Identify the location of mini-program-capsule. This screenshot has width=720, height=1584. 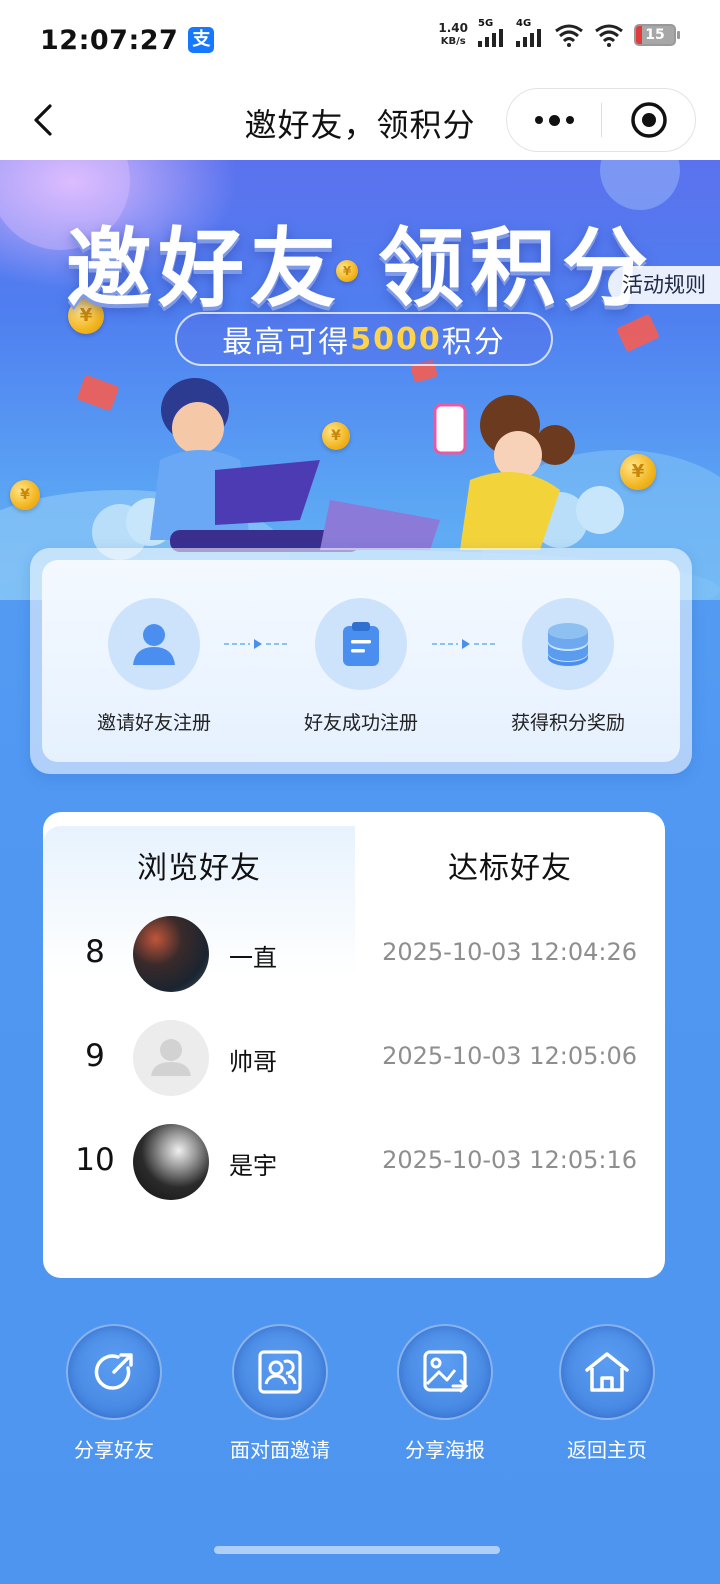
(601, 120).